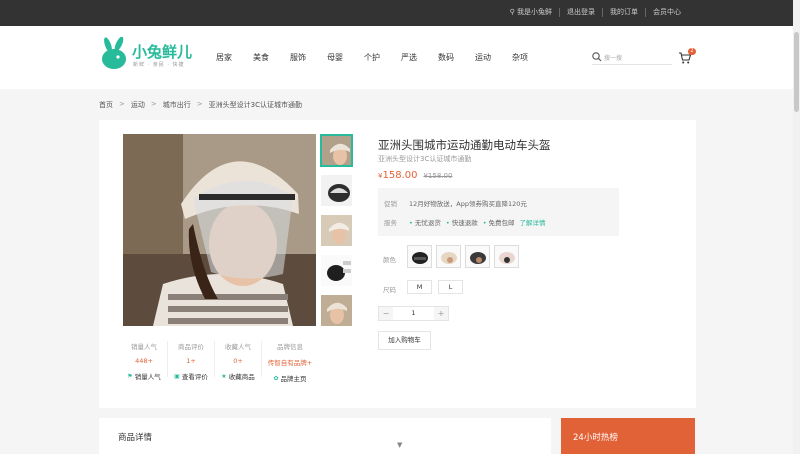  I want to click on color-option-beige, so click(448, 256).